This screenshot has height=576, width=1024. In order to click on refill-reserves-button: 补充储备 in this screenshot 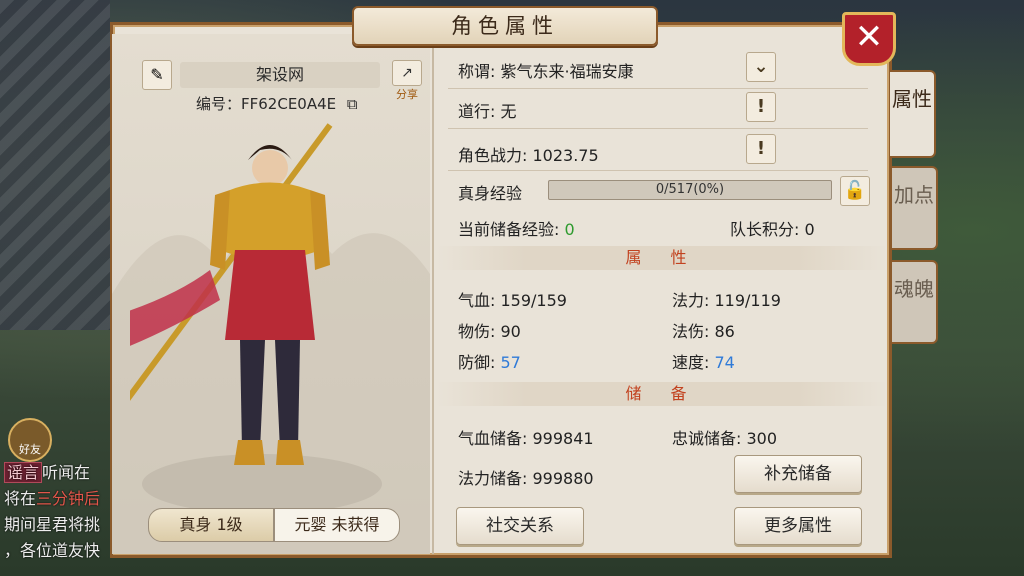, I will do `click(798, 474)`.